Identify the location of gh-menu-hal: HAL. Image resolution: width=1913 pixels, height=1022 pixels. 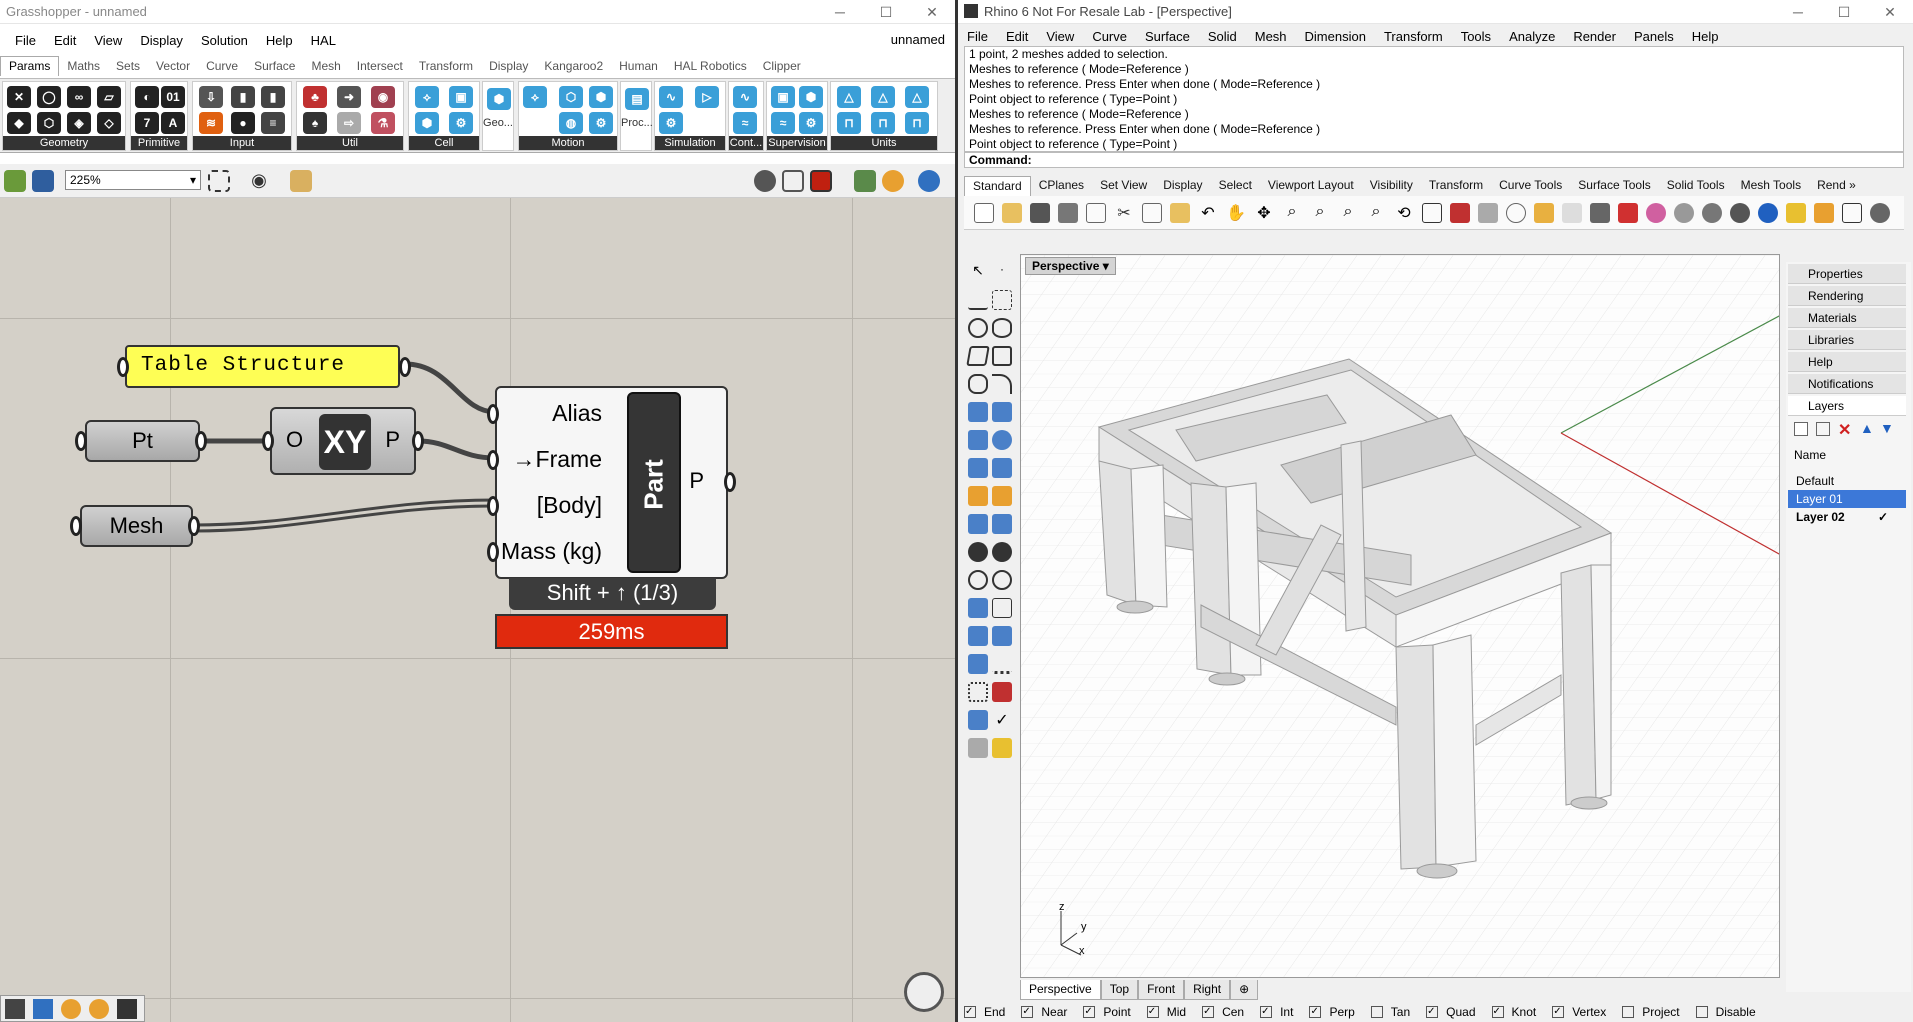
(323, 40).